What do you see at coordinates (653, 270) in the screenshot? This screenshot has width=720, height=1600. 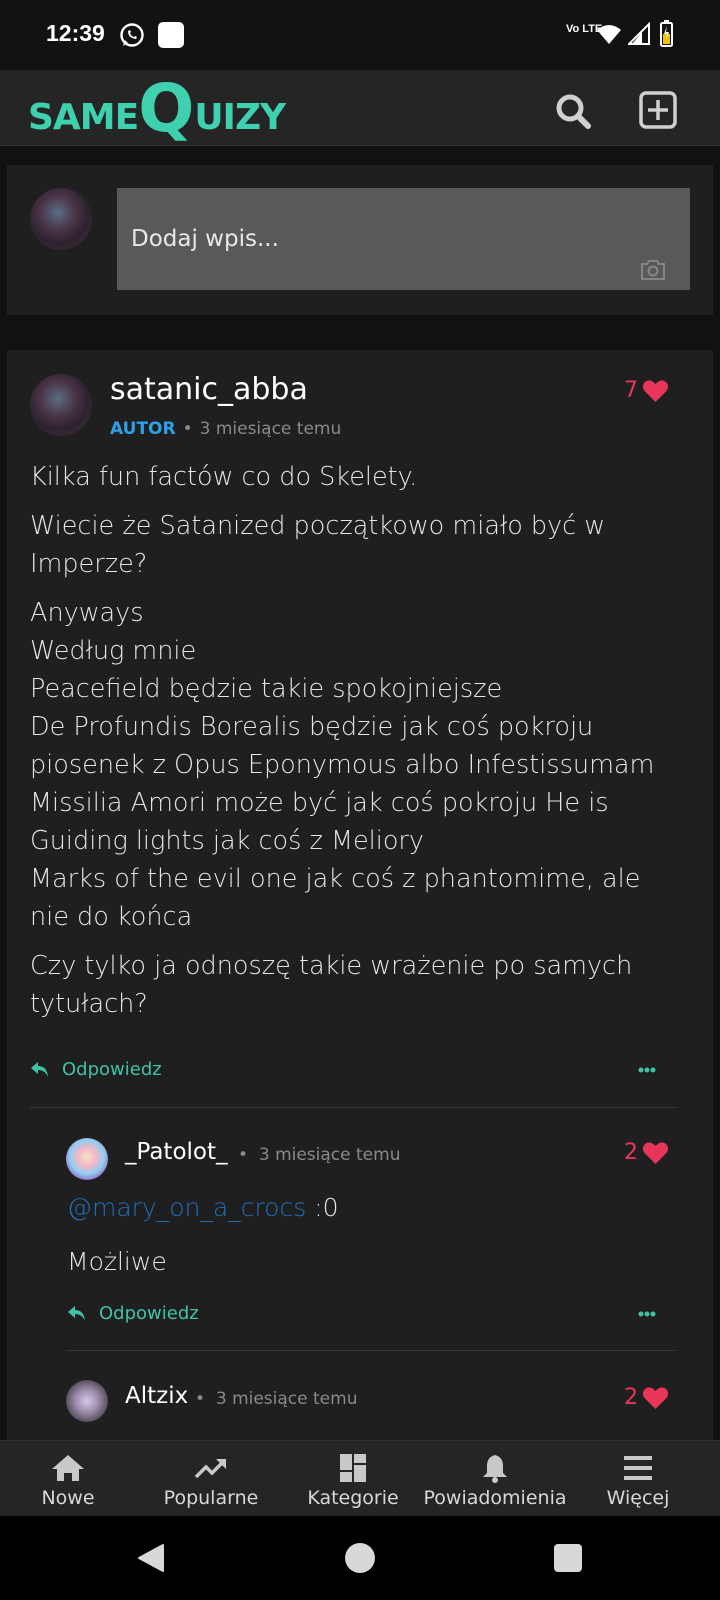 I see `camera-icon` at bounding box center [653, 270].